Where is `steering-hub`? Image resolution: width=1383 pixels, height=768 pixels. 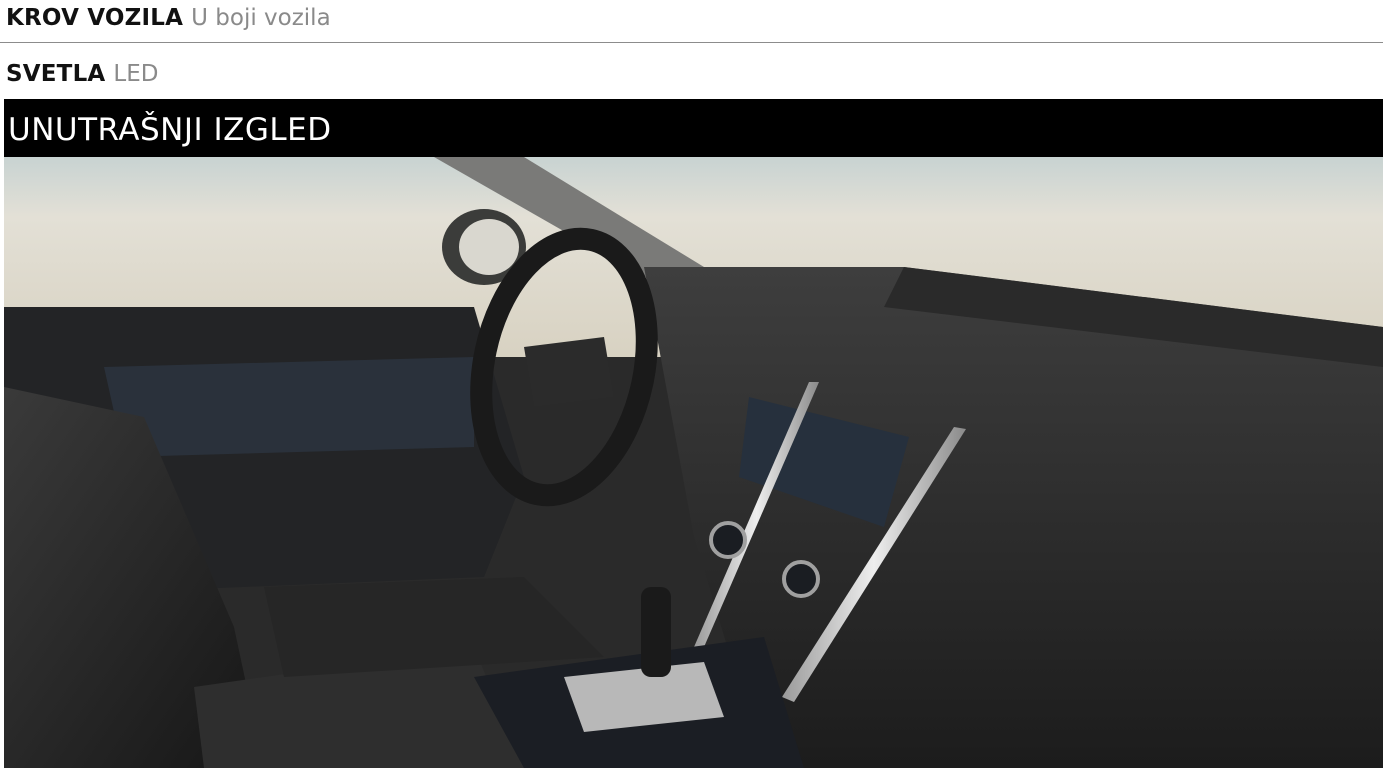 steering-hub is located at coordinates (569, 372).